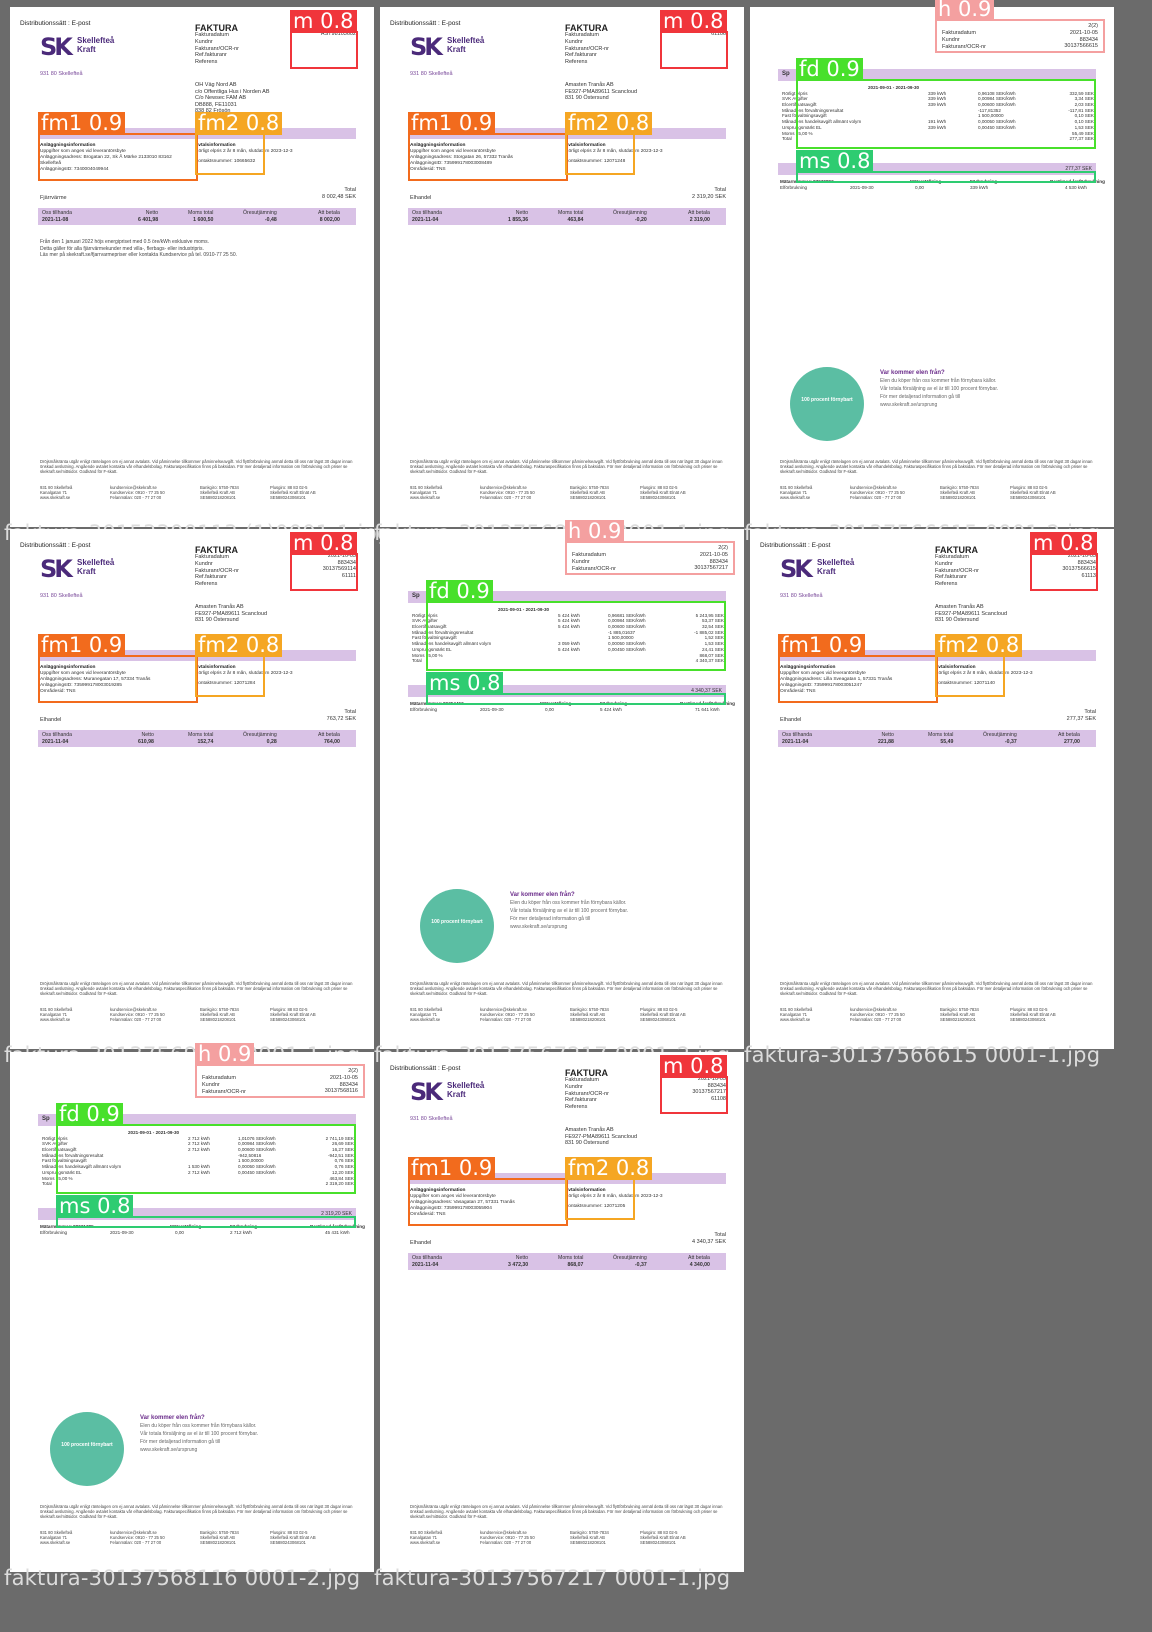 The height and width of the screenshot is (1632, 1152). What do you see at coordinates (801, 596) in the screenshot?
I see `sender-city: 931 80 Skellefteå` at bounding box center [801, 596].